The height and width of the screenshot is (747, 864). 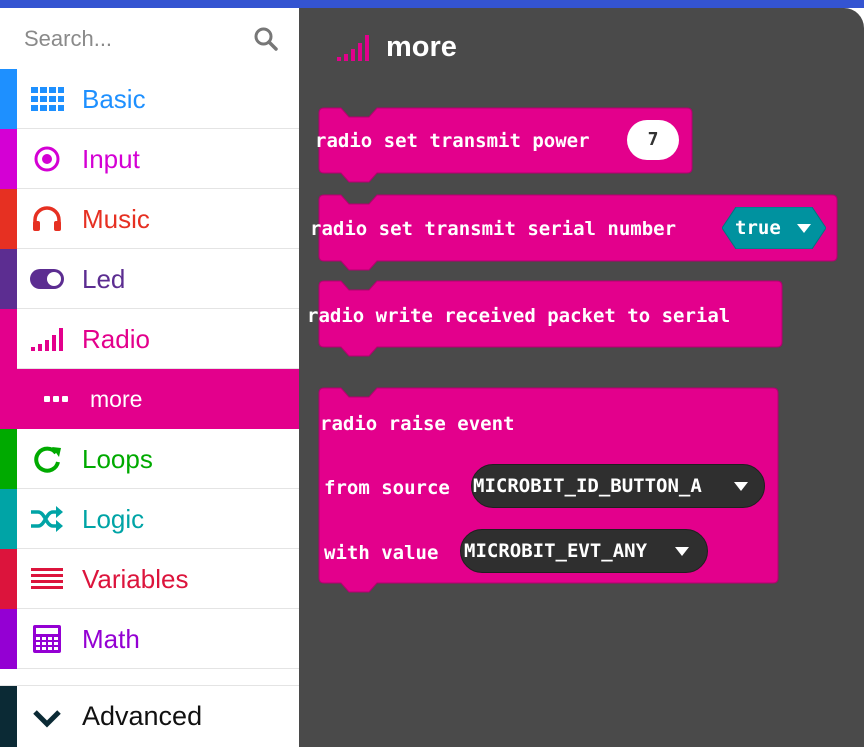 What do you see at coordinates (493, 229) in the screenshot?
I see `block-label: radio set transmit serial number` at bounding box center [493, 229].